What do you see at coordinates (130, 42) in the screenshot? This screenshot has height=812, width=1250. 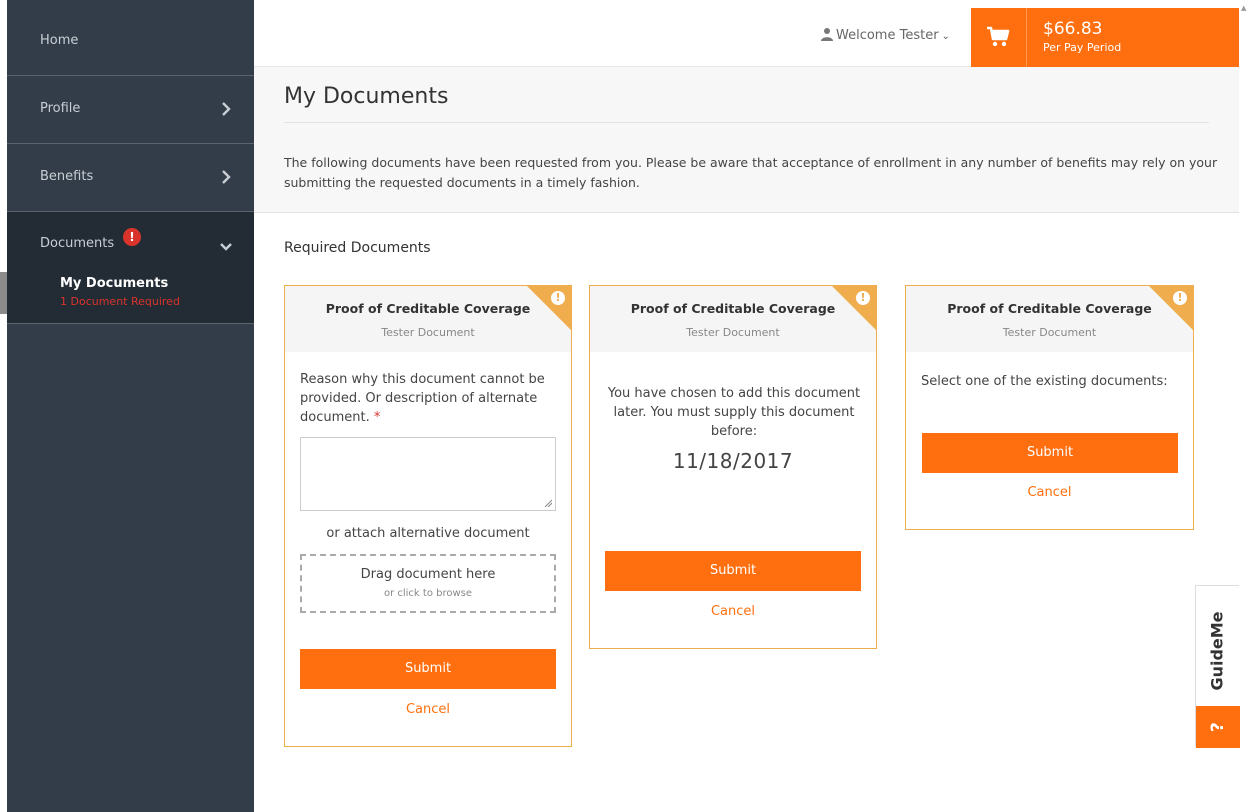 I see `sidebar-item-home: Home` at bounding box center [130, 42].